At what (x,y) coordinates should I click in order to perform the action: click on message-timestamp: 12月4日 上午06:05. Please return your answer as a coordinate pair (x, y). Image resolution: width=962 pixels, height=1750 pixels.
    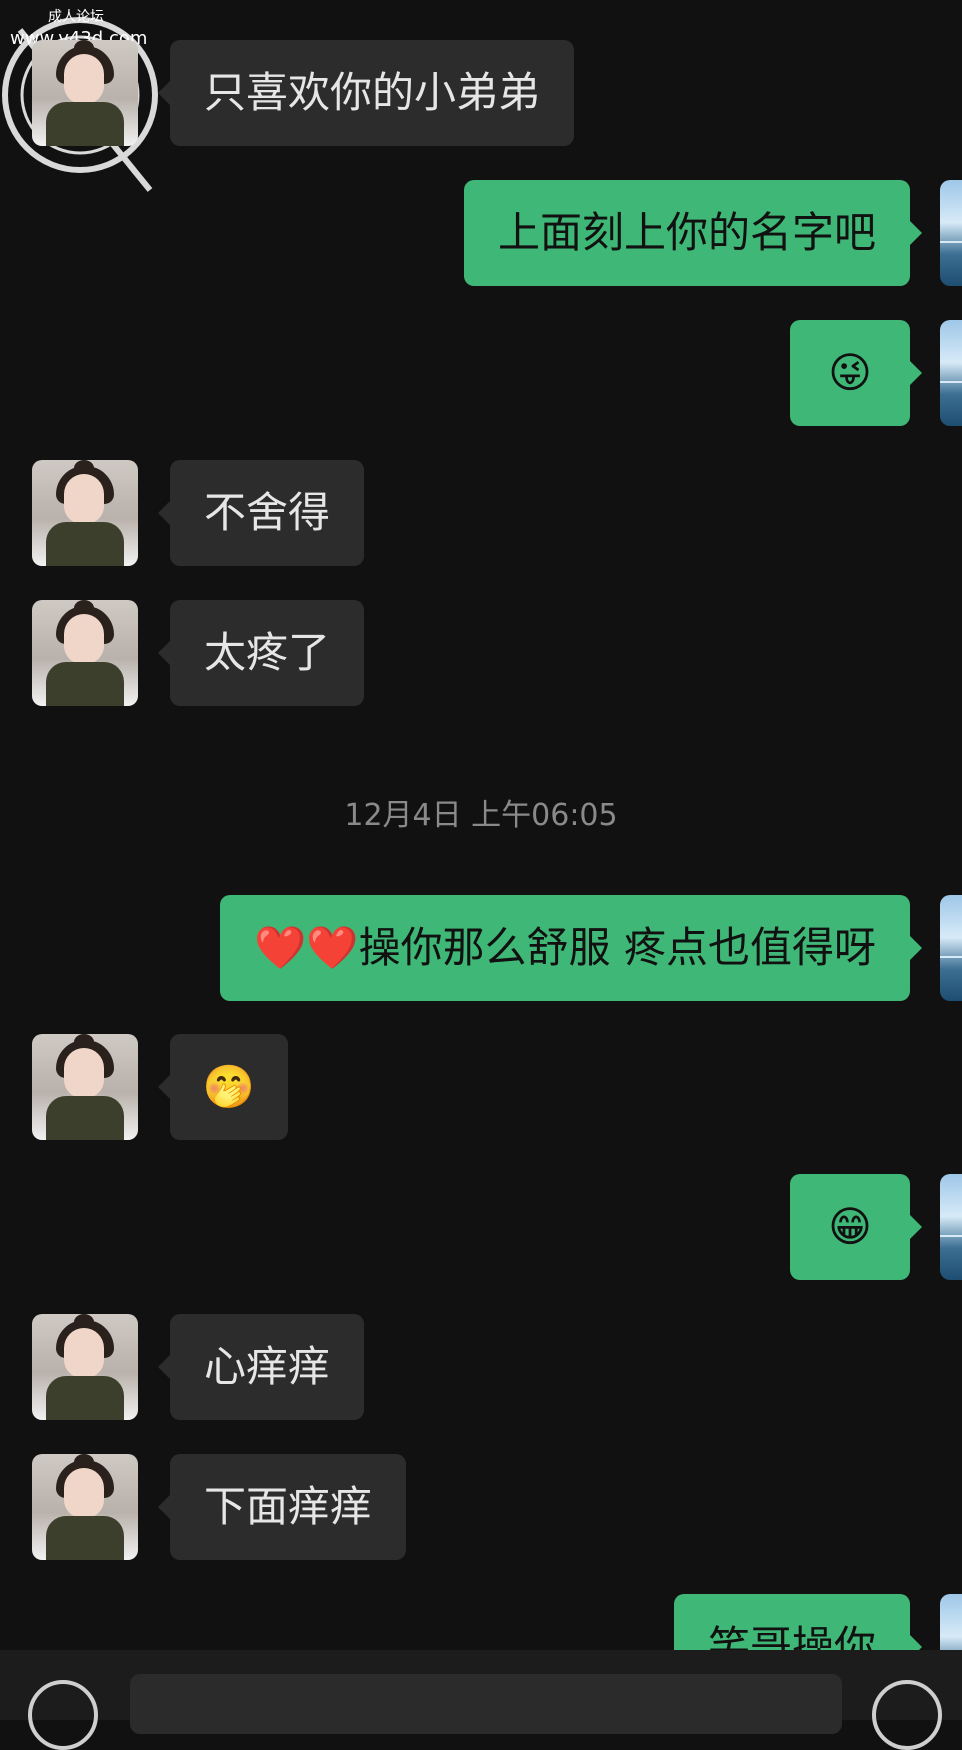
    Looking at the image, I should click on (481, 815).